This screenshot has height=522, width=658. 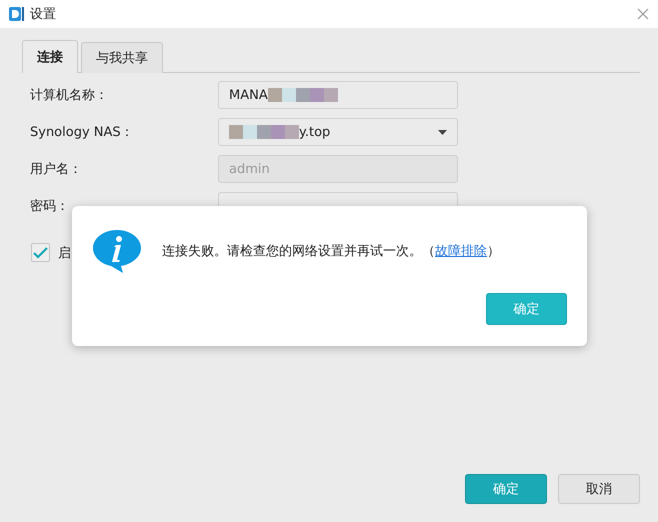 I want to click on field-label: Synology NAS：, so click(x=82, y=132).